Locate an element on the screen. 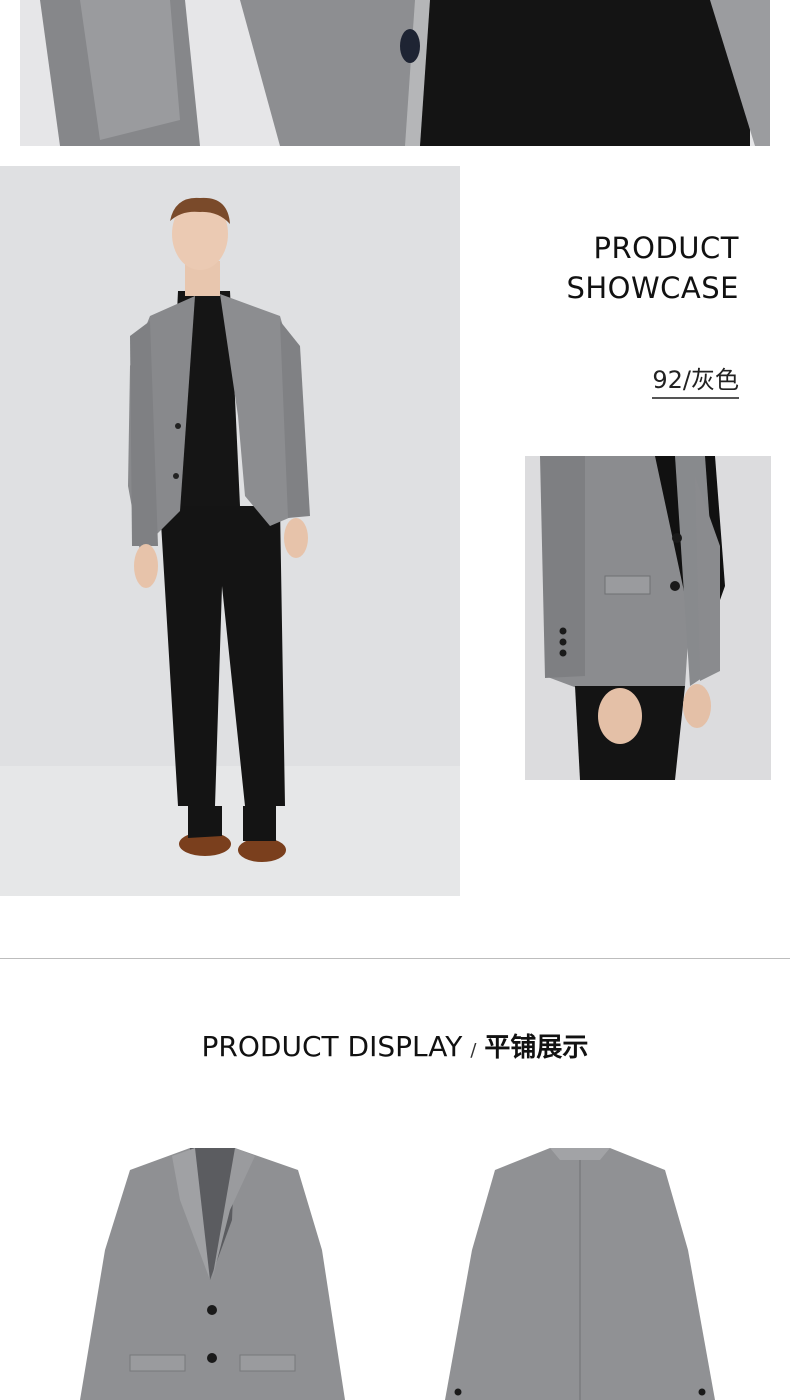 The height and width of the screenshot is (1400, 790). color-tag: 92/灰色 is located at coordinates (695, 379).